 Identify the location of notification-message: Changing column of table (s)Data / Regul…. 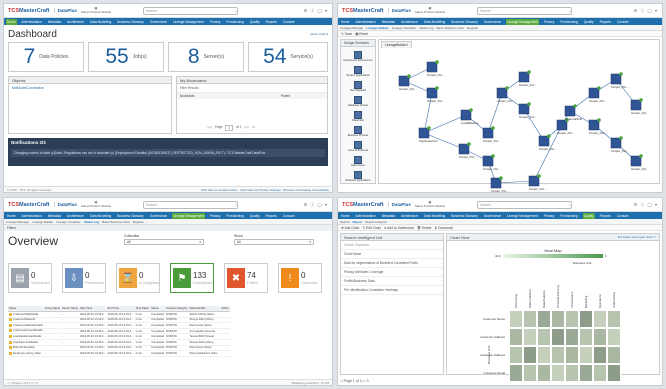
(168, 153).